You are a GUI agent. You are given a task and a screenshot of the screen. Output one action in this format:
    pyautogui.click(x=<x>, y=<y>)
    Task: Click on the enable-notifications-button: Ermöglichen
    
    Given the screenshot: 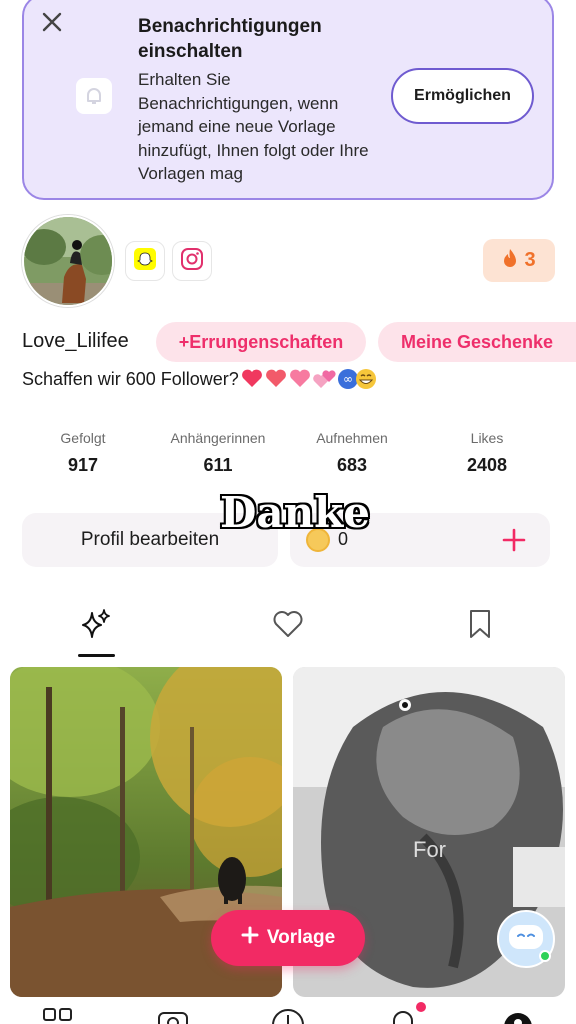 What is the action you would take?
    pyautogui.click(x=462, y=96)
    